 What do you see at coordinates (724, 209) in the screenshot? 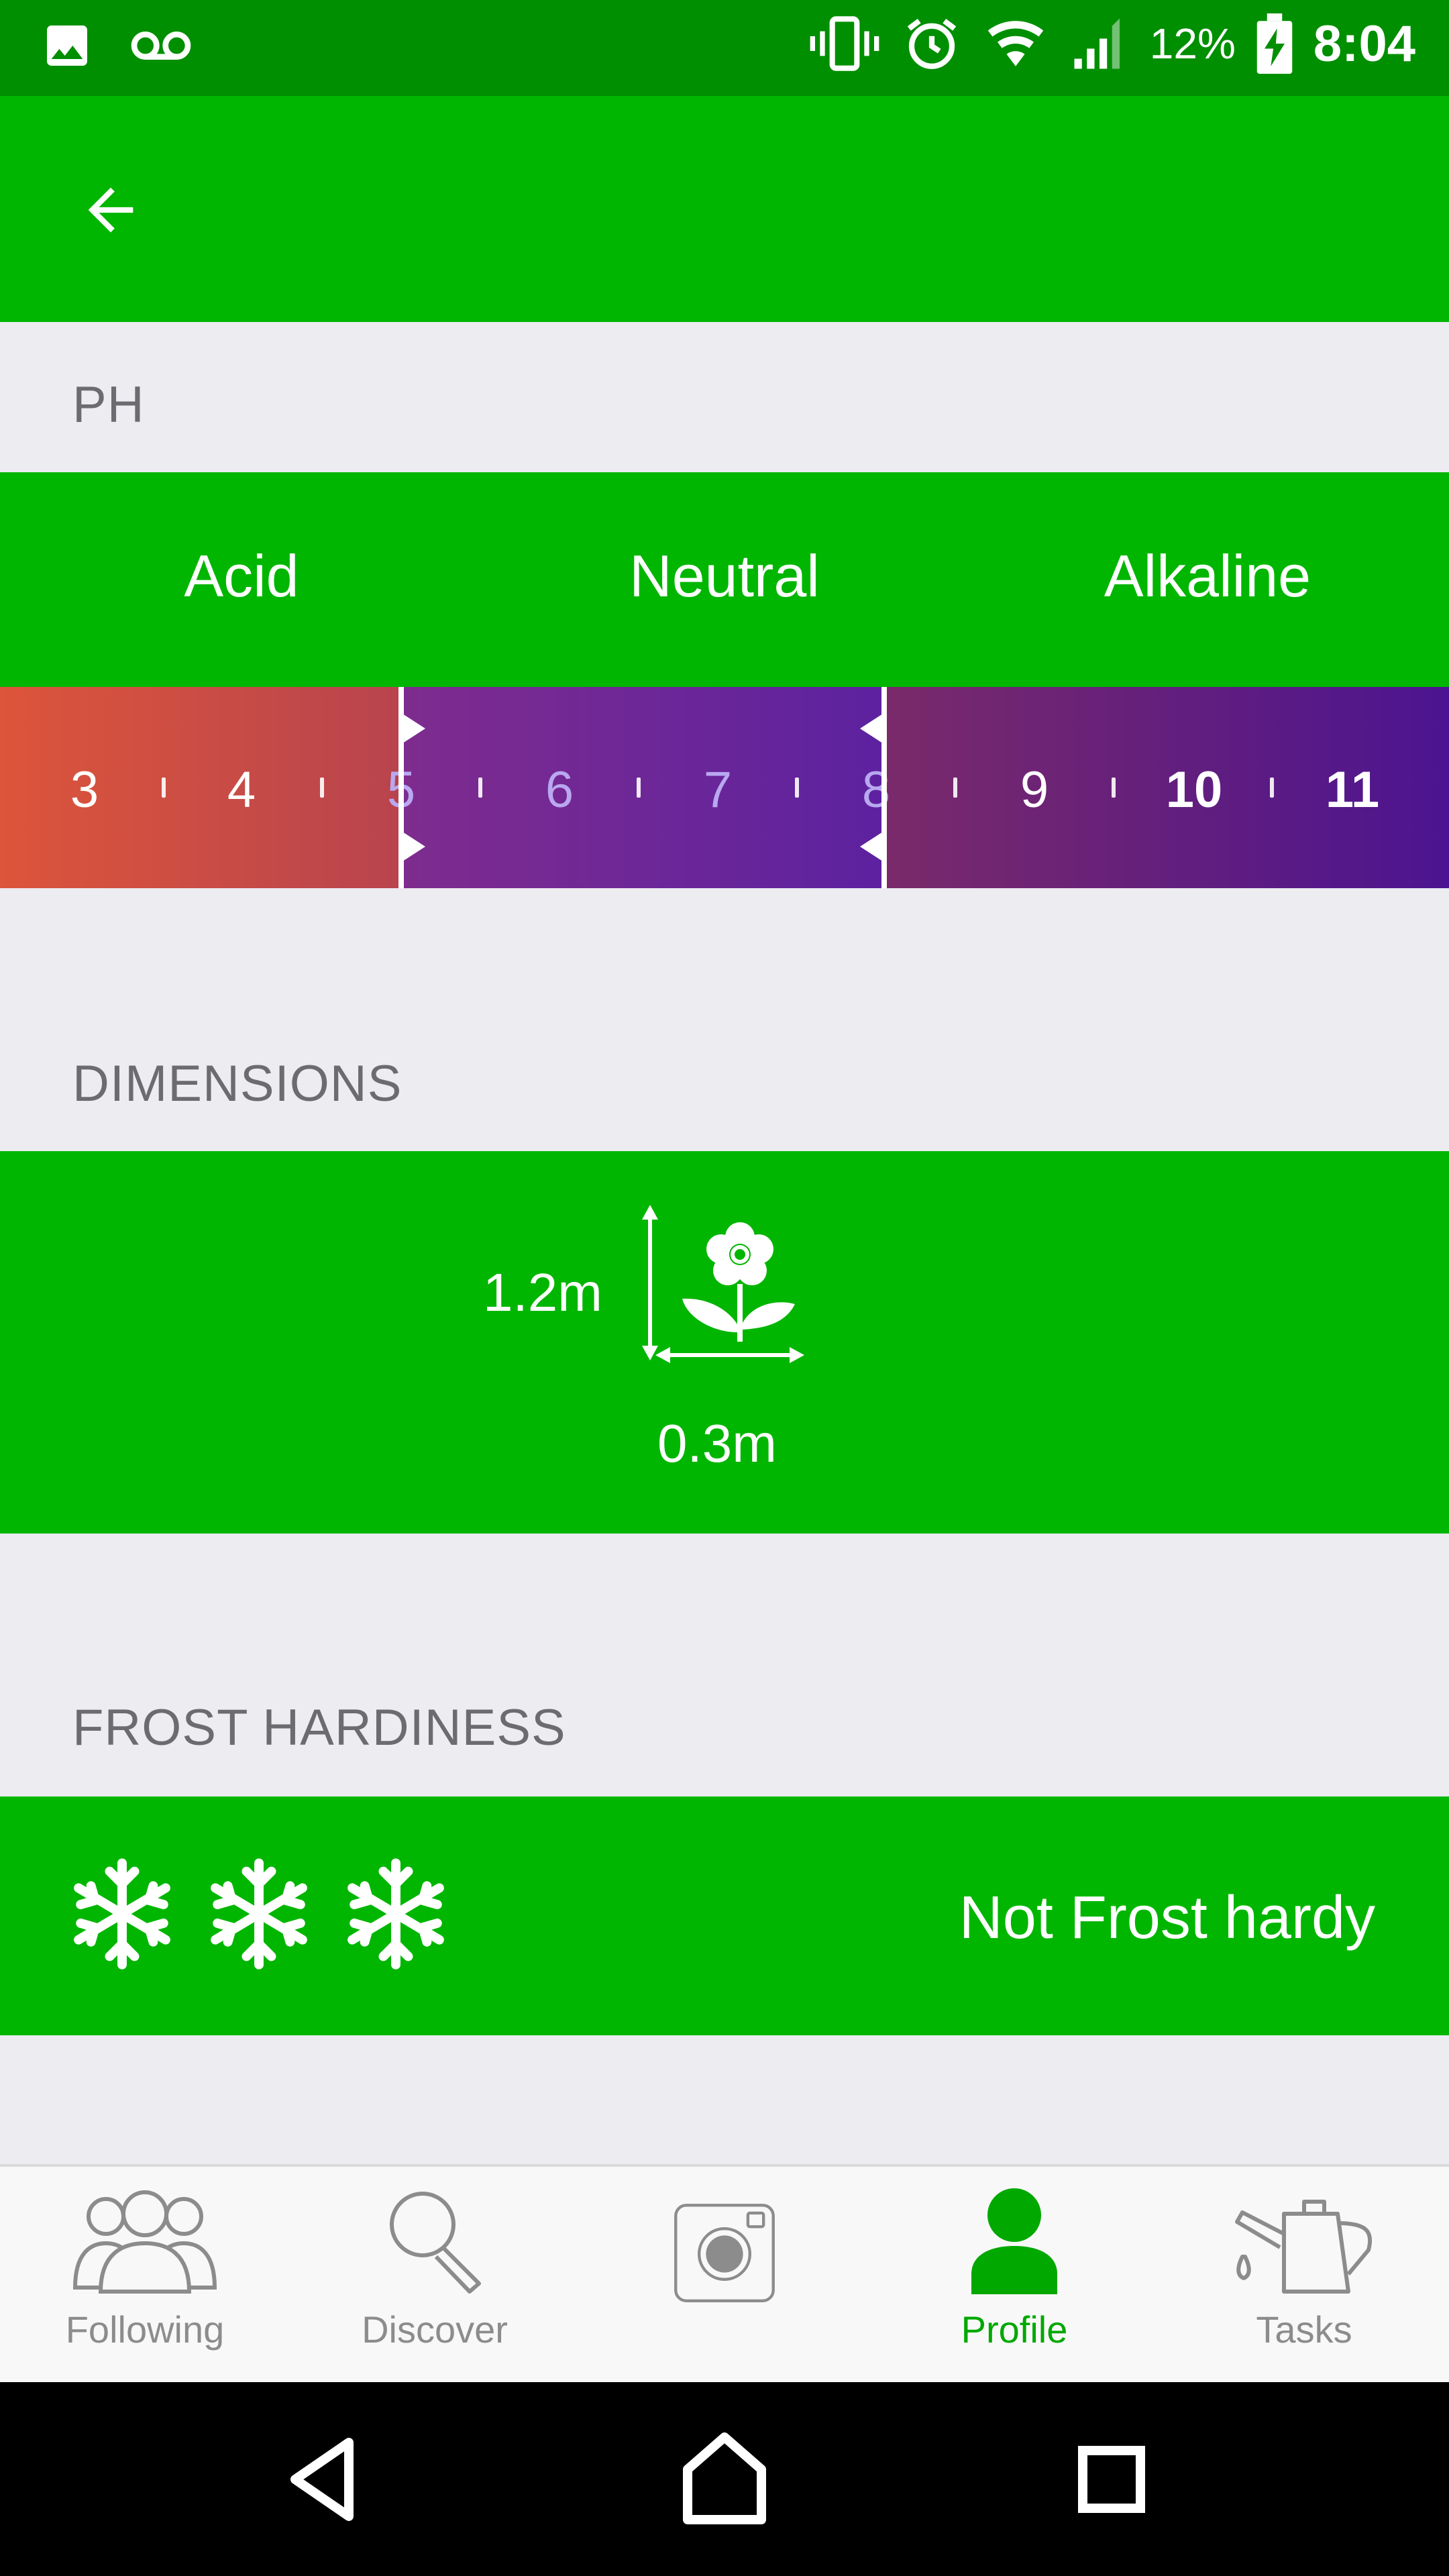
I see `app-bar` at bounding box center [724, 209].